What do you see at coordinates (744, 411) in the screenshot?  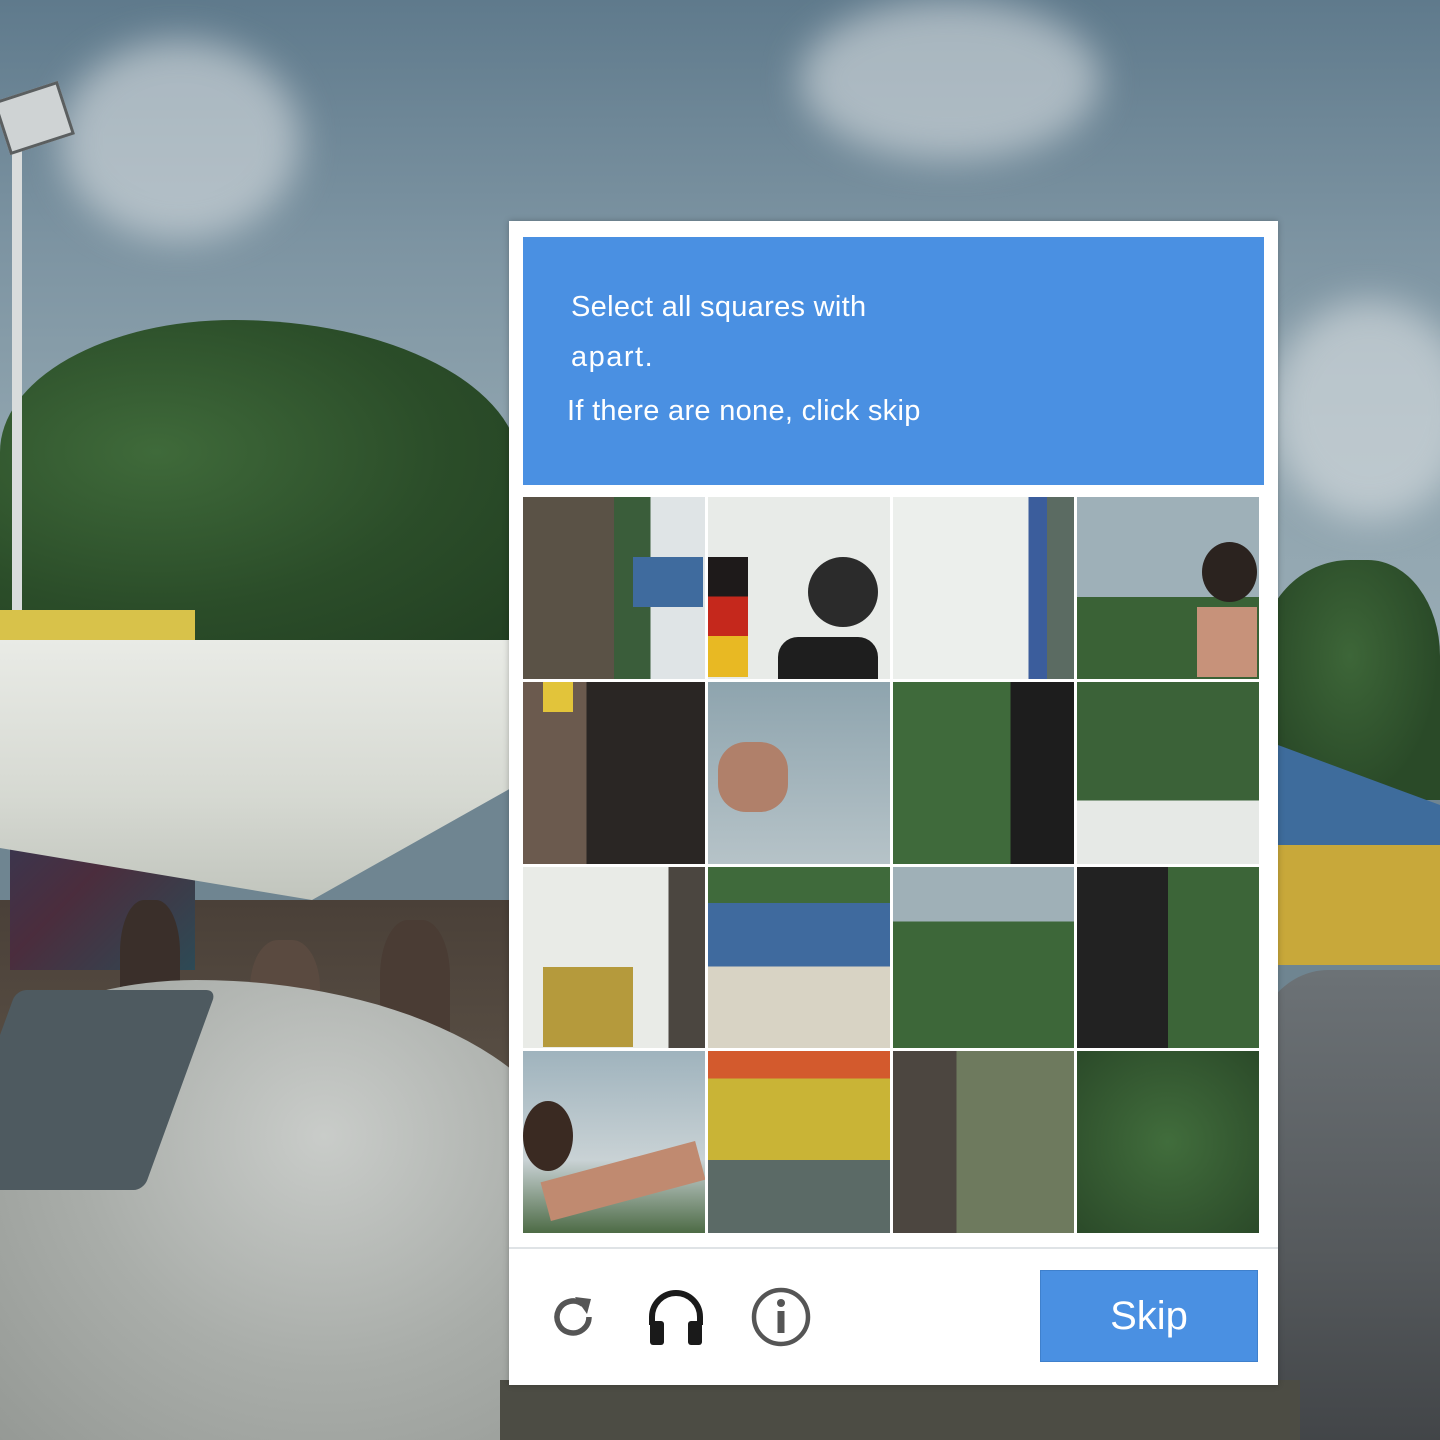 I see `instruction-line-3: If there are none, click skip` at bounding box center [744, 411].